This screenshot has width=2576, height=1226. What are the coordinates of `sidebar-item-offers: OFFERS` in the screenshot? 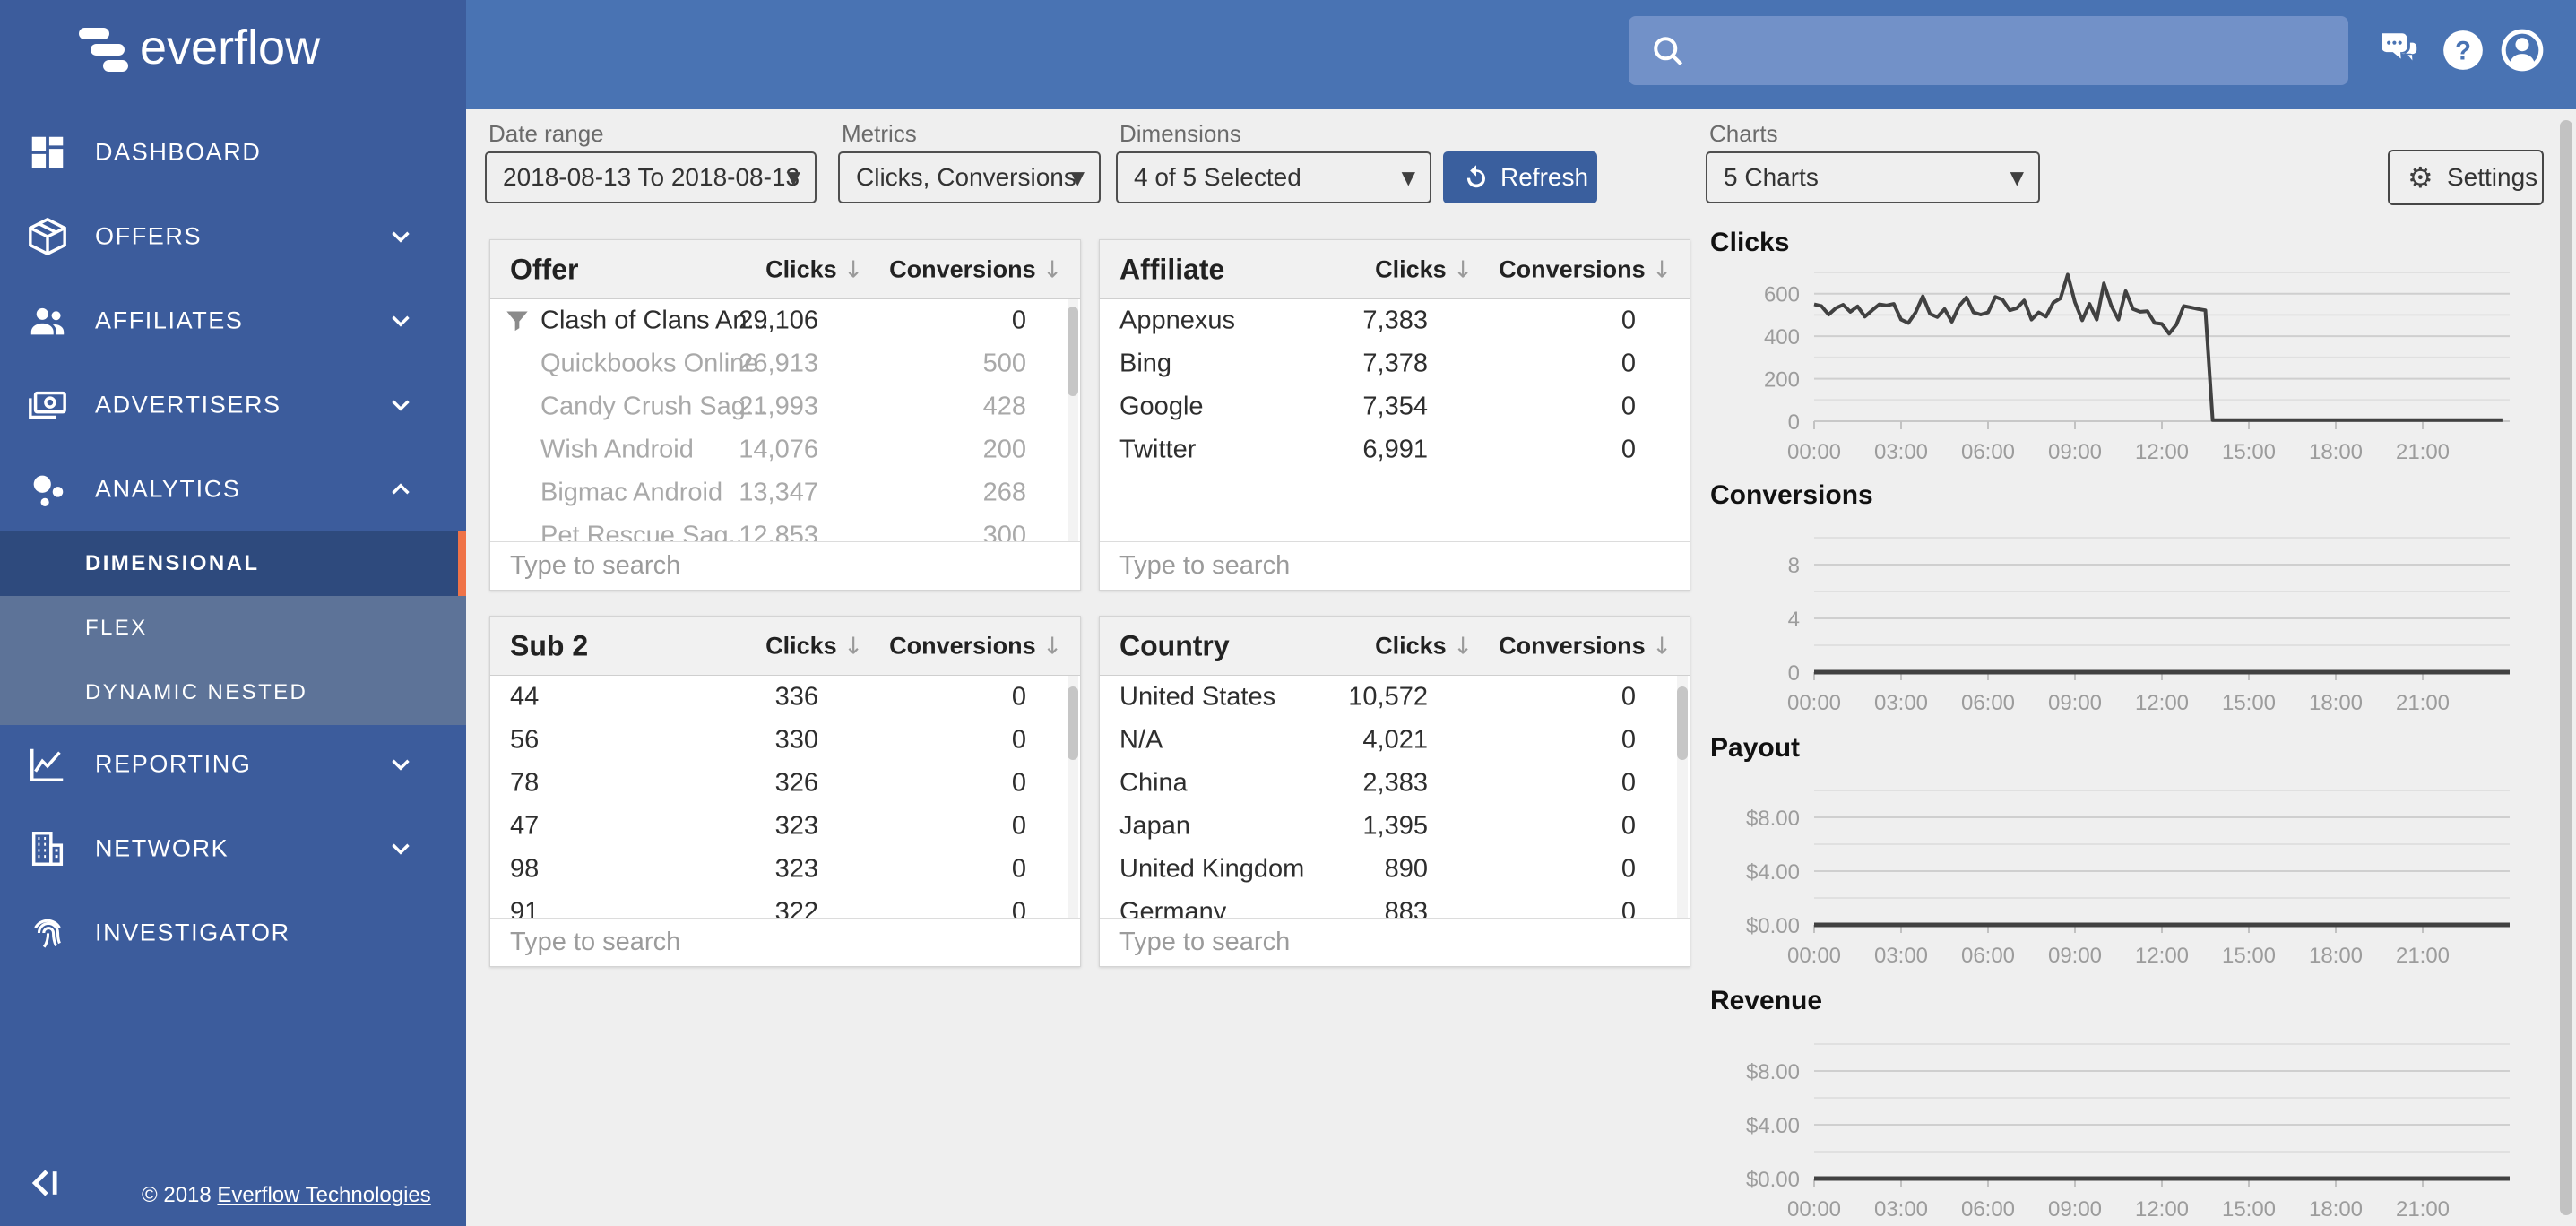 It's located at (233, 236).